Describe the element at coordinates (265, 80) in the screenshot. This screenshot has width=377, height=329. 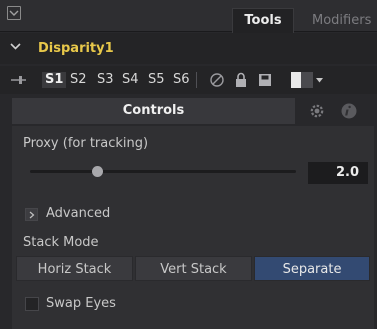
I see `save-icon` at that location.